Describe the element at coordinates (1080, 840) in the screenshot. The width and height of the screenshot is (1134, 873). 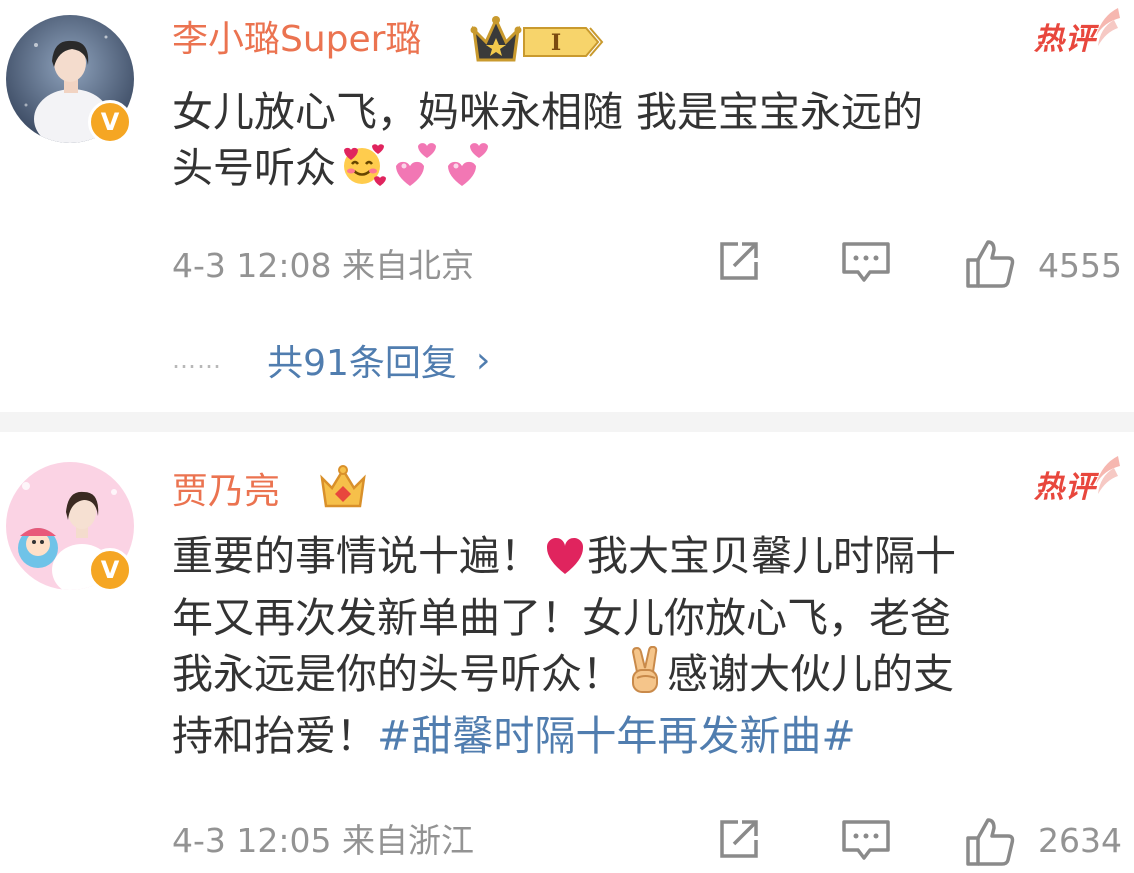
I see `like-count: 2634` at that location.